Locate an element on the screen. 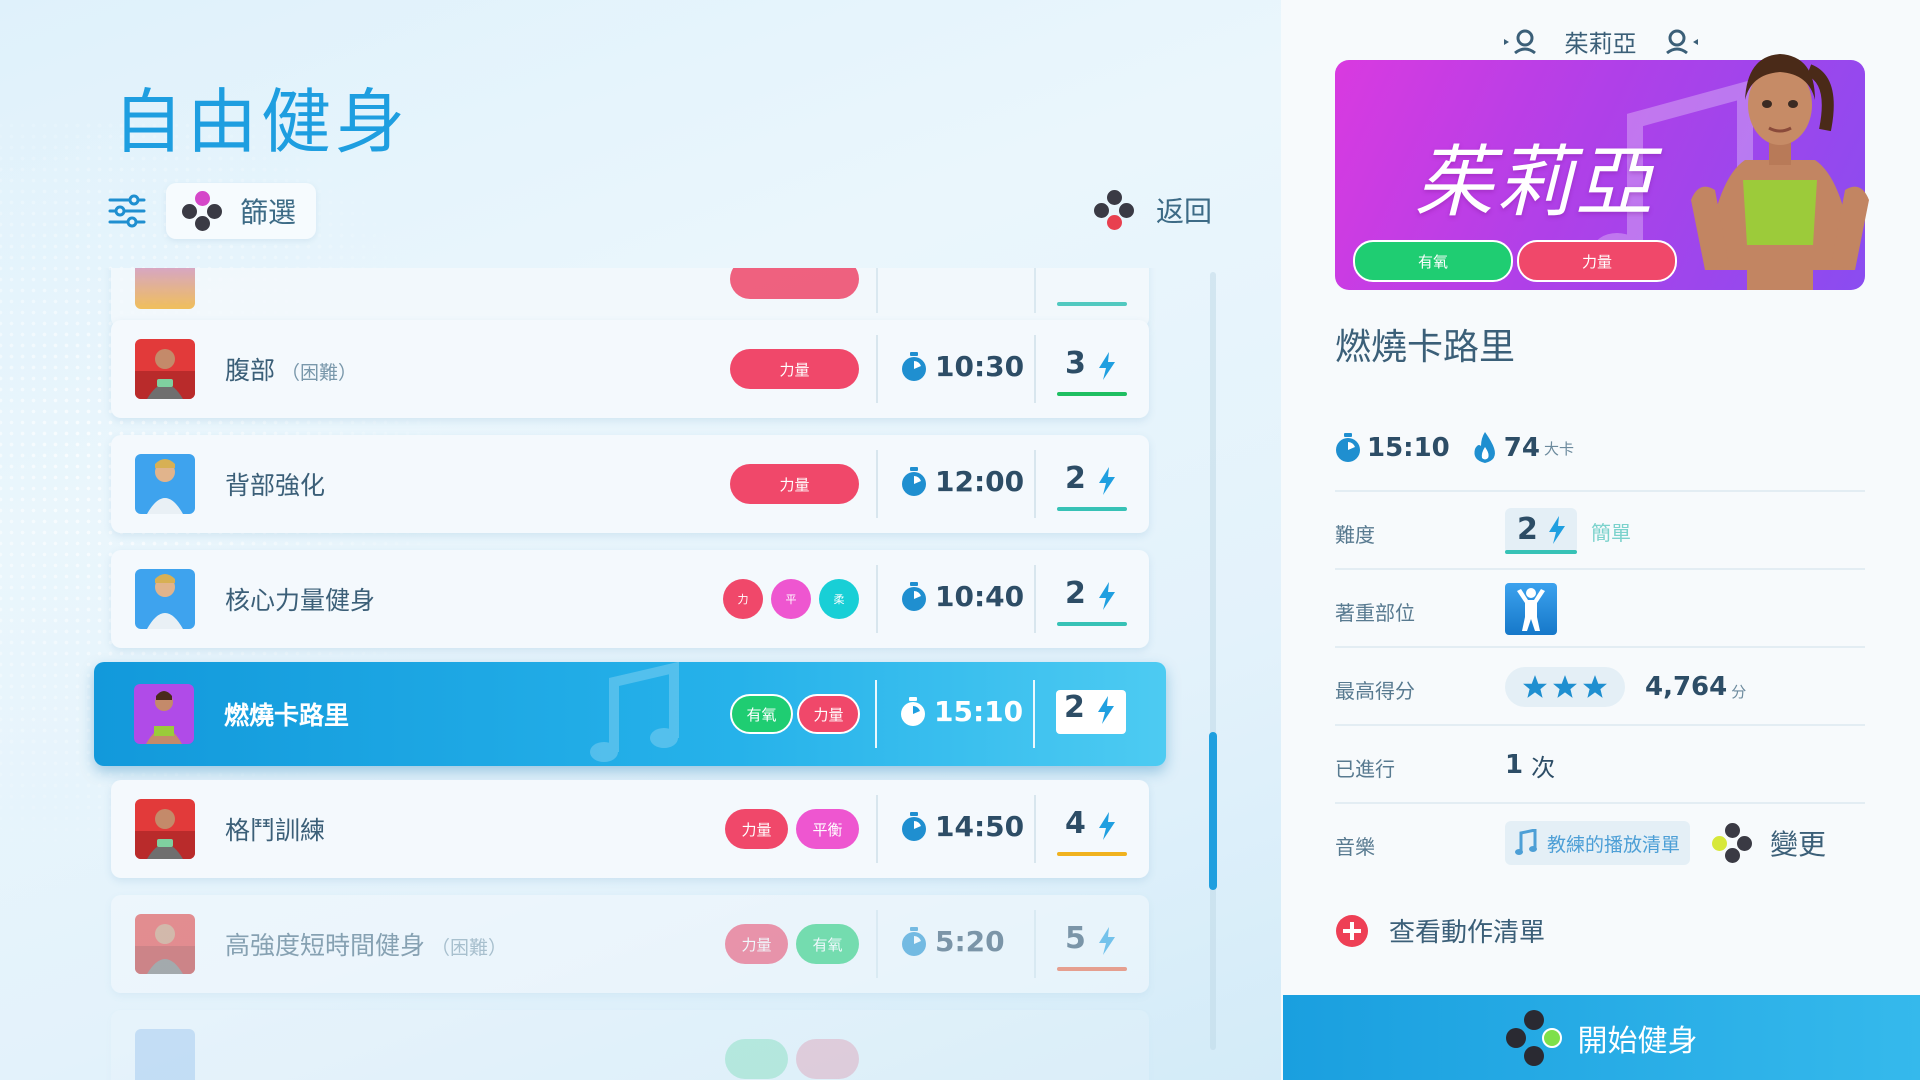 This screenshot has height=1080, width=1920. filter-bar: 篩選 is located at coordinates (212, 211).